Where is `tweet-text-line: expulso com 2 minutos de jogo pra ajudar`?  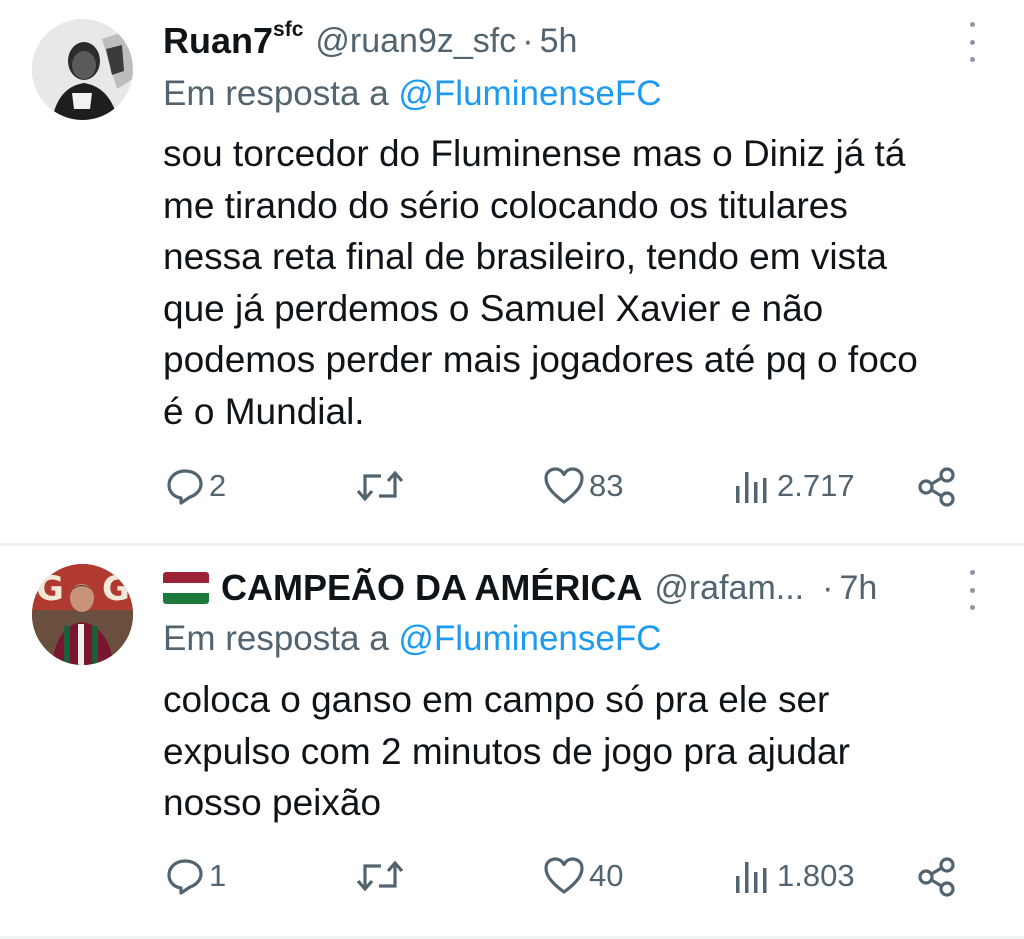
tweet-text-line: expulso com 2 minutos de jogo pra ajudar is located at coordinates (506, 751).